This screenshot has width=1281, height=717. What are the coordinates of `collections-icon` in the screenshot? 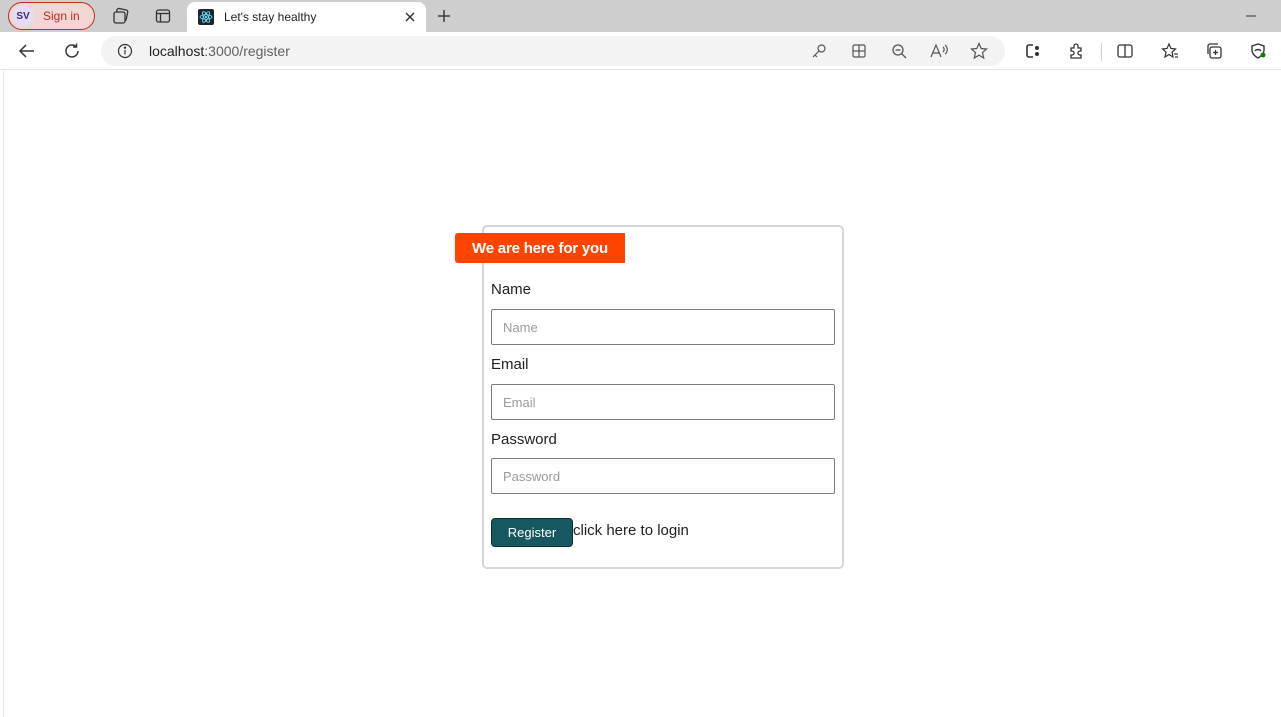 It's located at (1214, 51).